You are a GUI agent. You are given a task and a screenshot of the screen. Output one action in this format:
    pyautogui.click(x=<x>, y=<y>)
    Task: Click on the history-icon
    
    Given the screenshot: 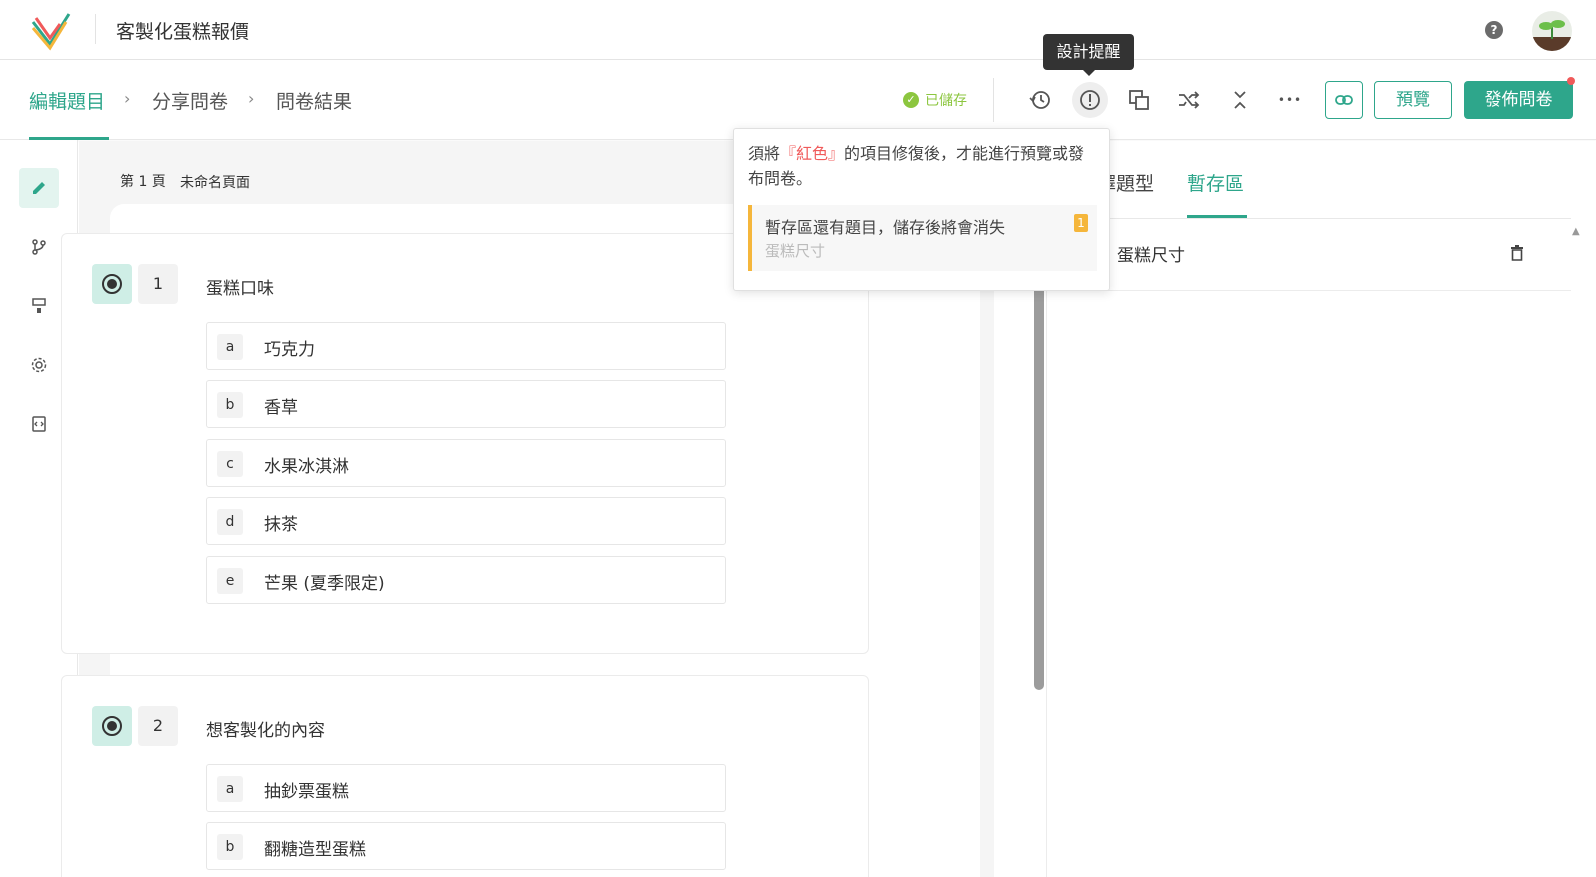 What is the action you would take?
    pyautogui.click(x=1040, y=100)
    